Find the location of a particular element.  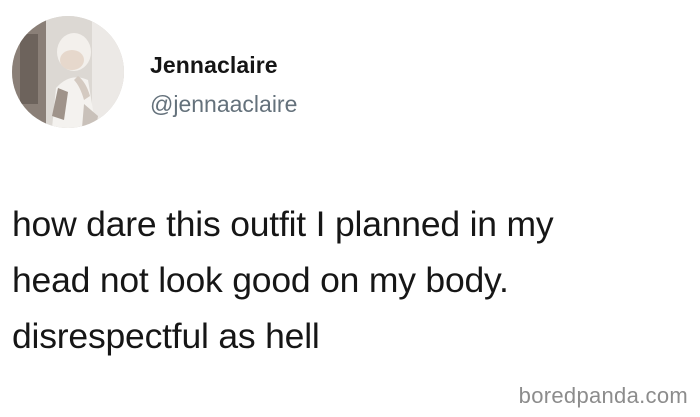

display-name: Jennaclaire is located at coordinates (214, 65).